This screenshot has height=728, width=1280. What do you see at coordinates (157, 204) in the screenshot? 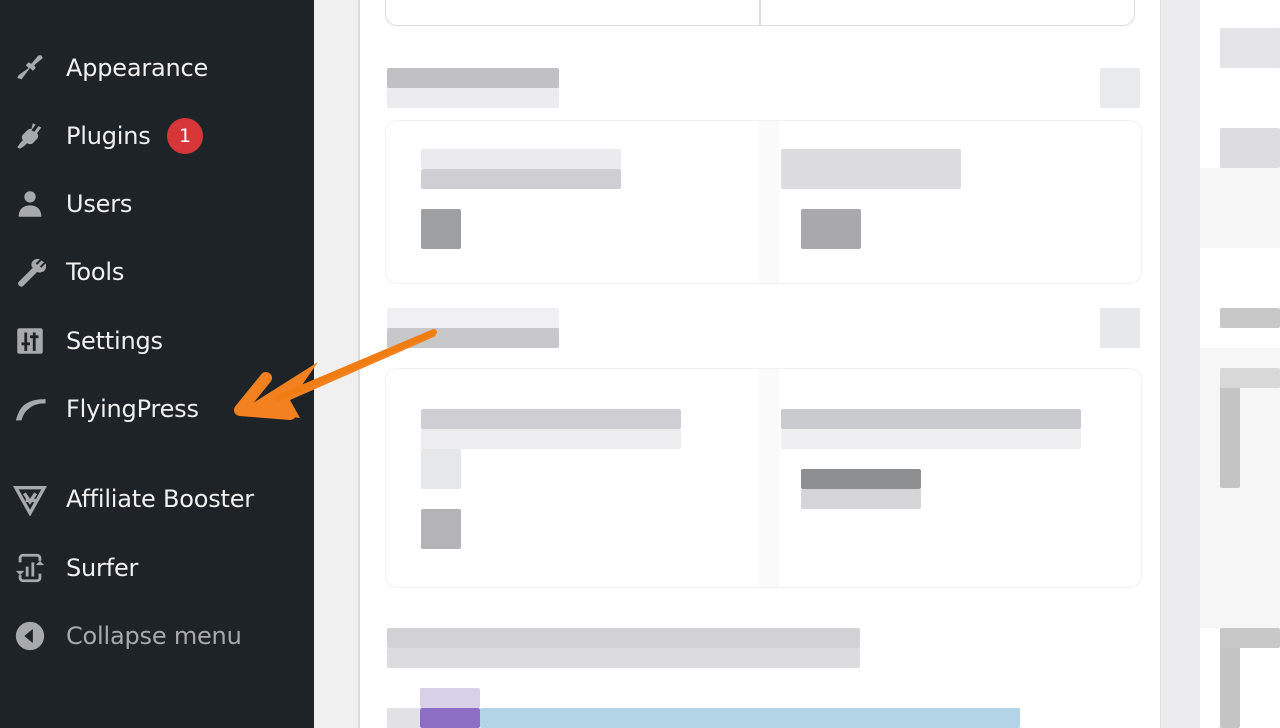
I see `sidebar-item-users: Users` at bounding box center [157, 204].